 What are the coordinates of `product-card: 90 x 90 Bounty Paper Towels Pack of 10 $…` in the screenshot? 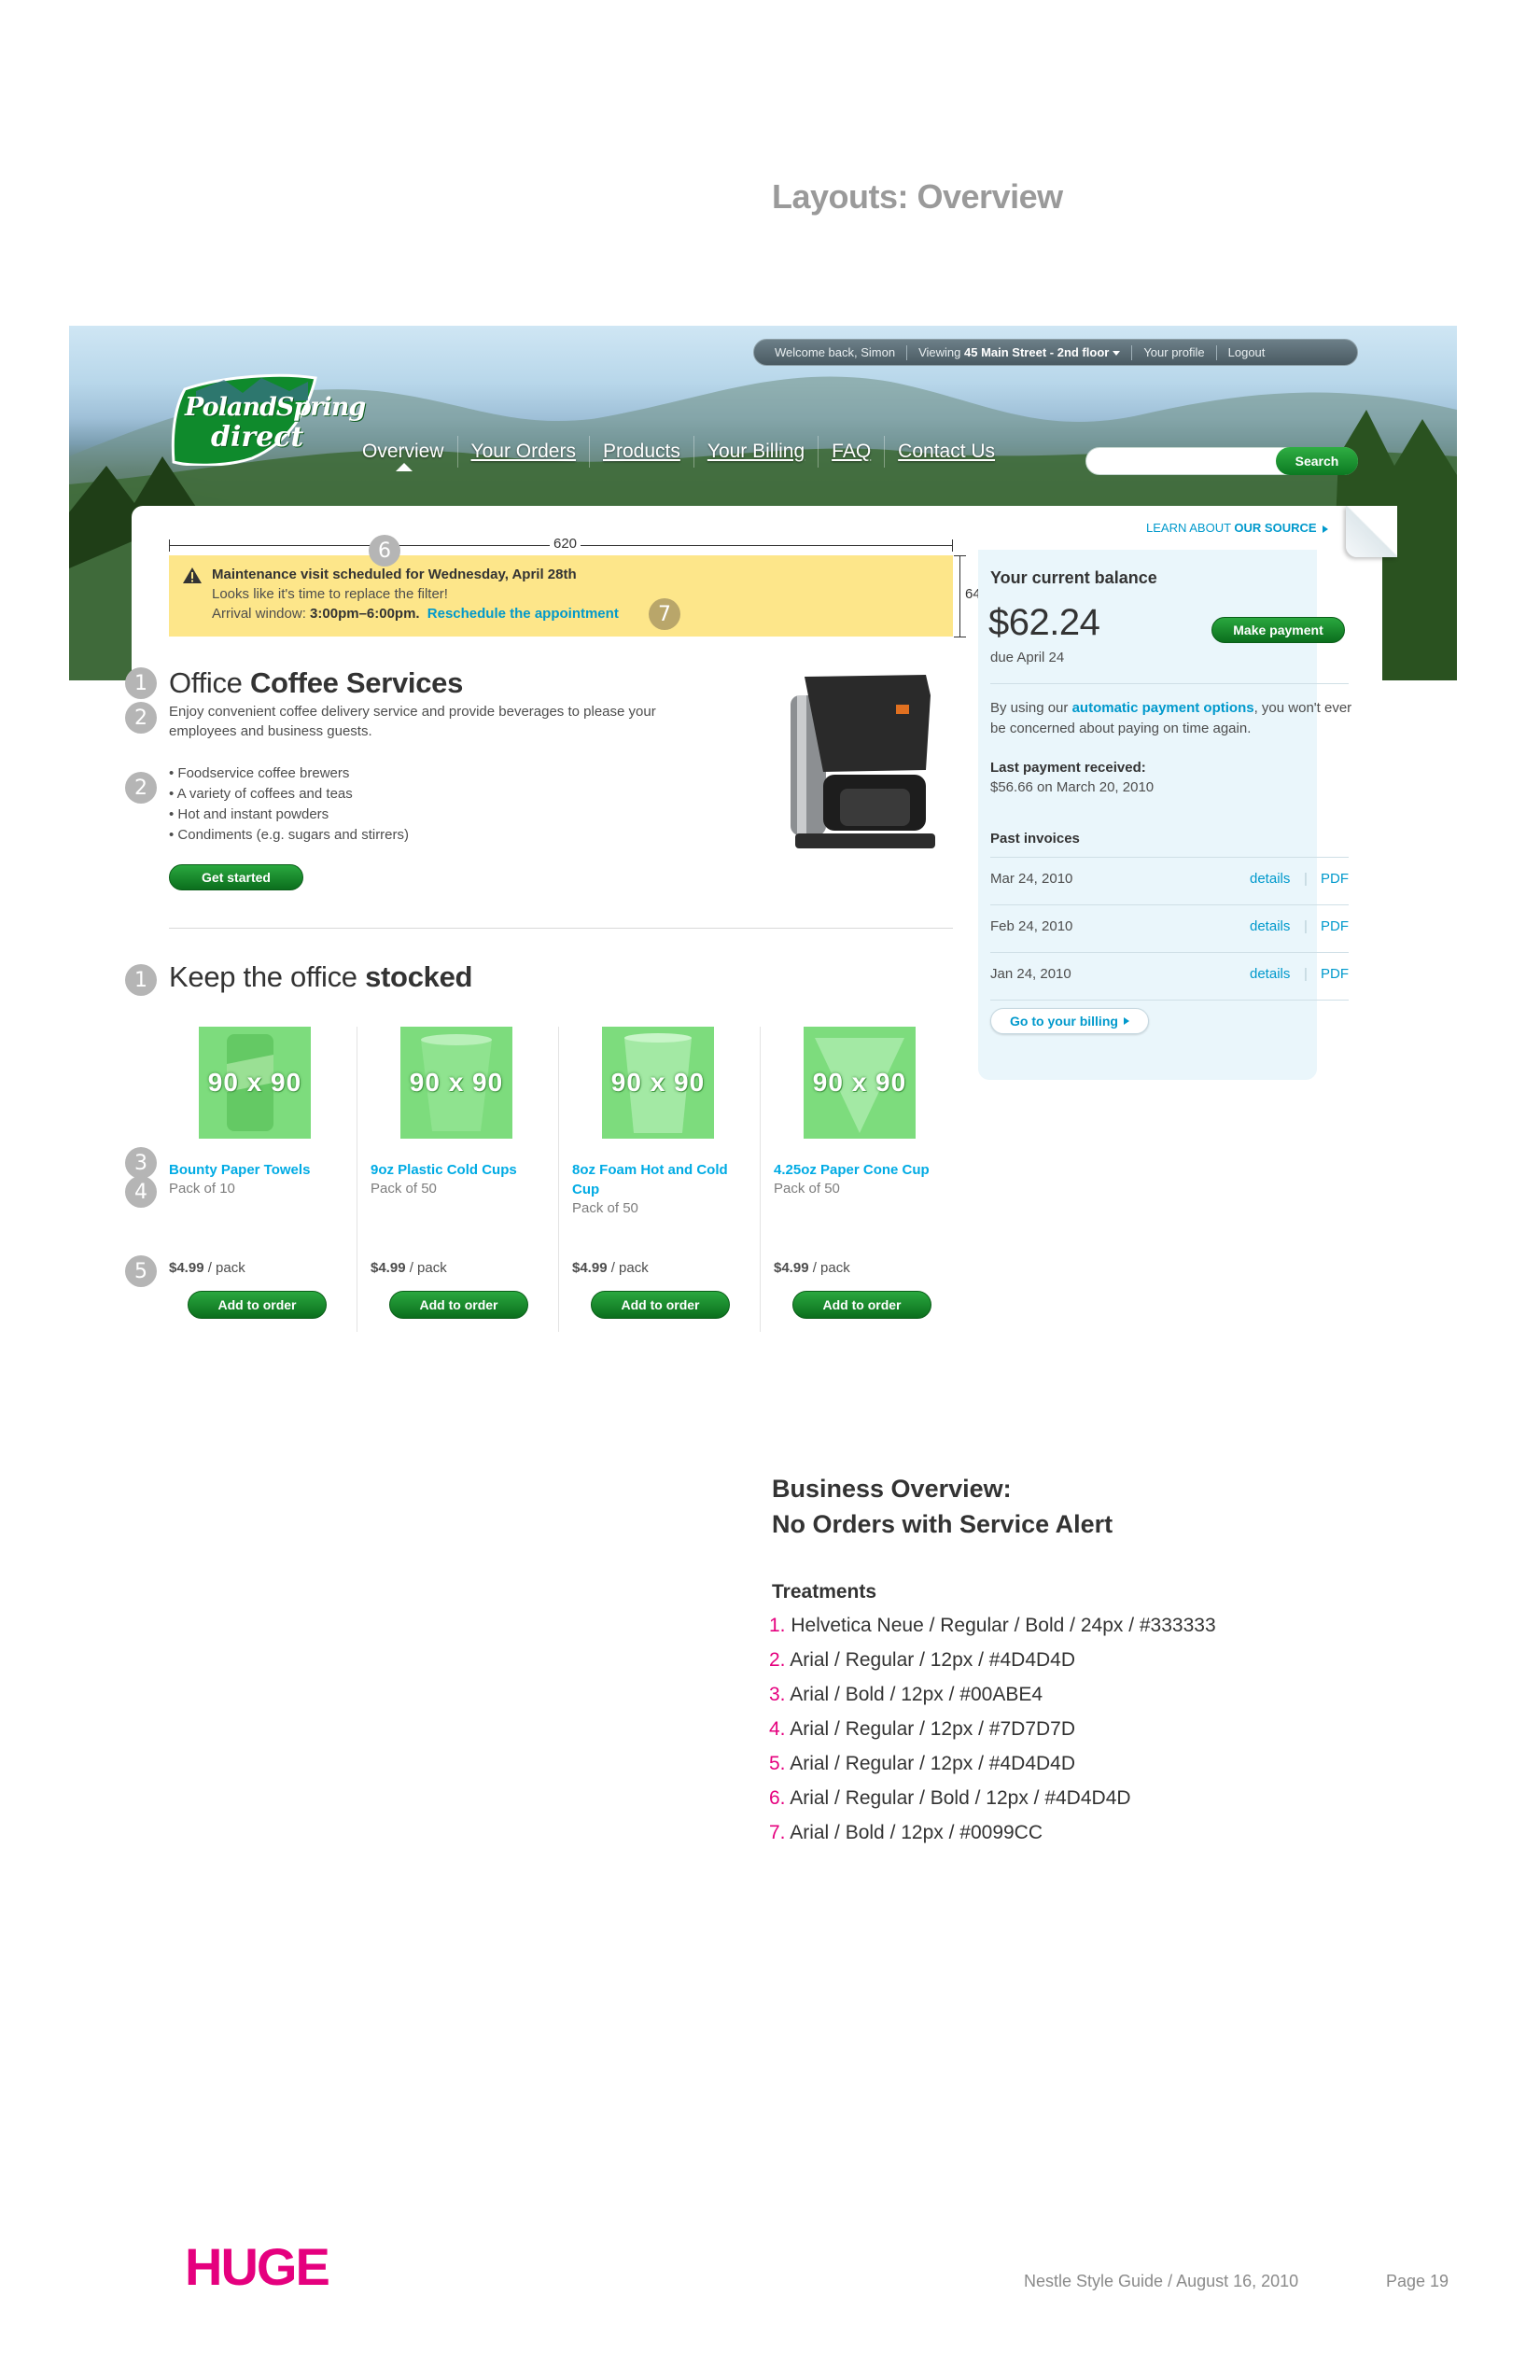 It's located at (262, 1179).